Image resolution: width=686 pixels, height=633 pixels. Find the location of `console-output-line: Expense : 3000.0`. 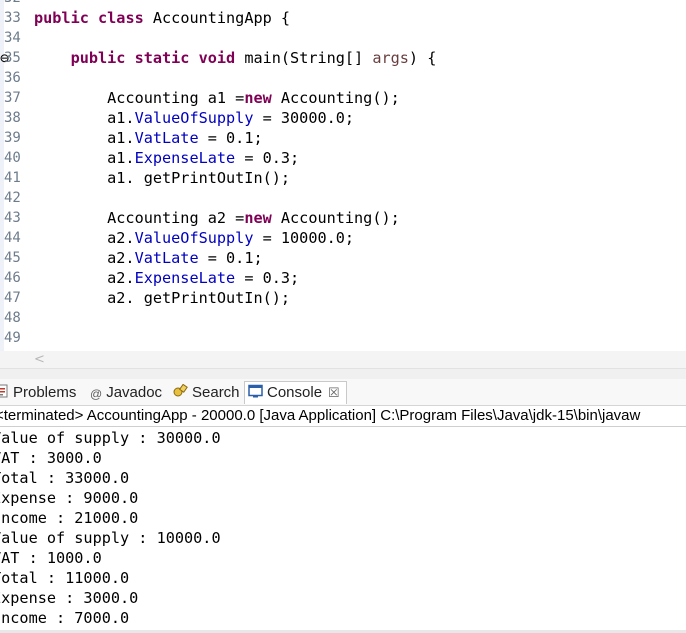

console-output-line: Expense : 3000.0 is located at coordinates (69, 598).